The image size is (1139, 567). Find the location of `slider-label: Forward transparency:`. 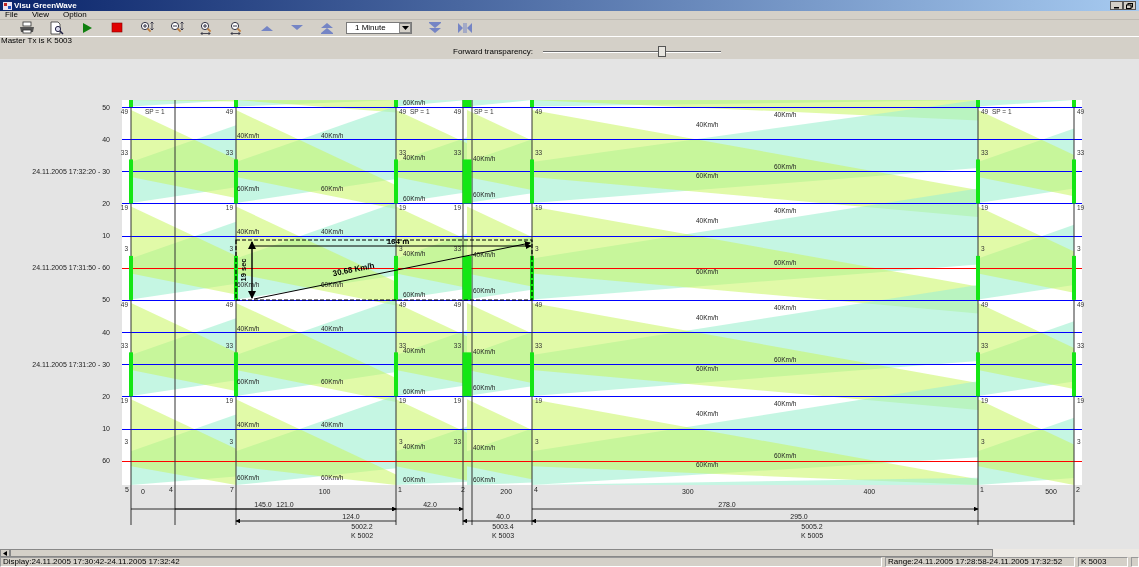

slider-label: Forward transparency: is located at coordinates (493, 52).